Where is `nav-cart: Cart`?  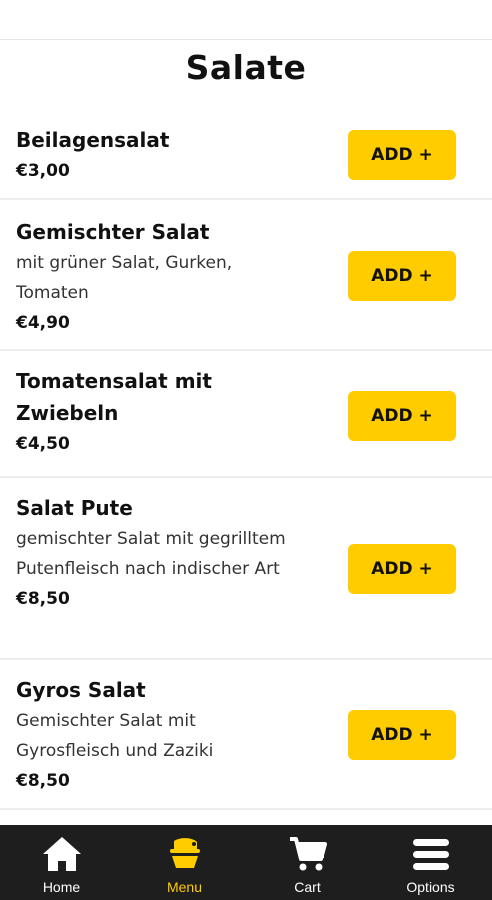 nav-cart: Cart is located at coordinates (307, 862).